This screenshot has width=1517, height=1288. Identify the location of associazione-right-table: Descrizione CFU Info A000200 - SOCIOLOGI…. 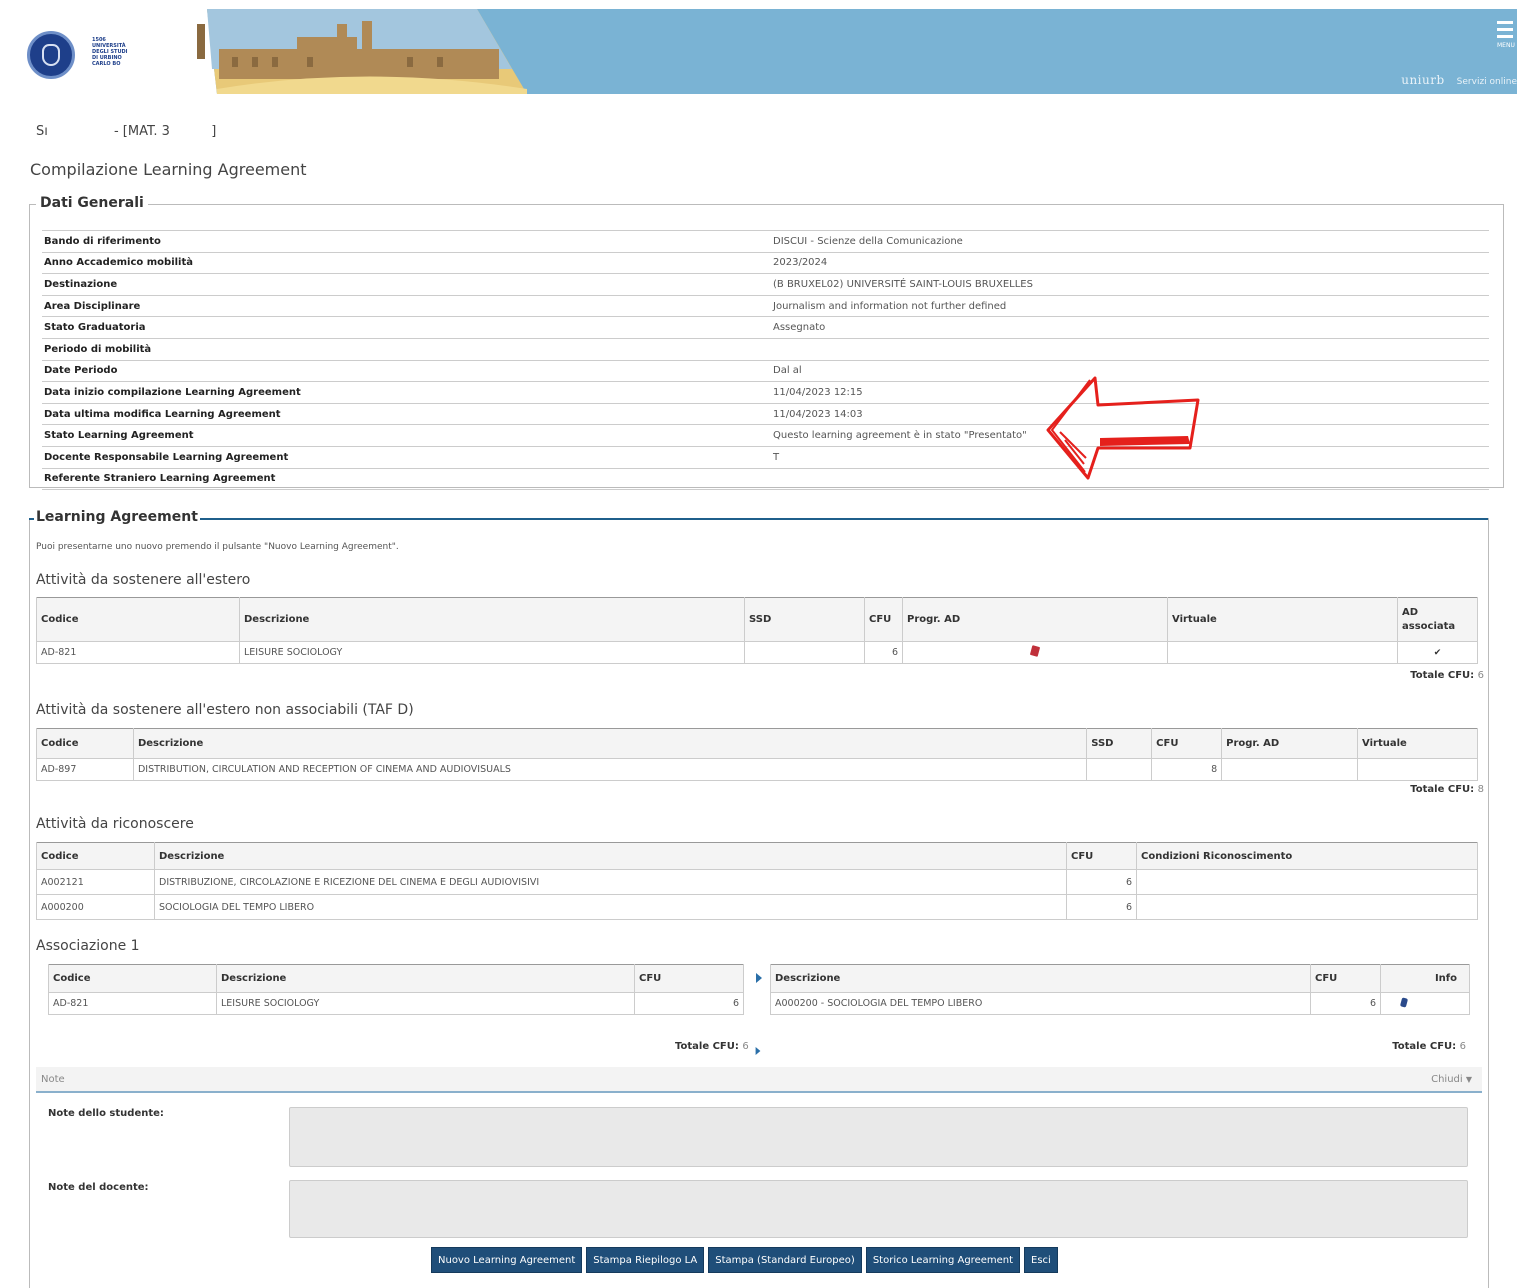
(1120, 989).